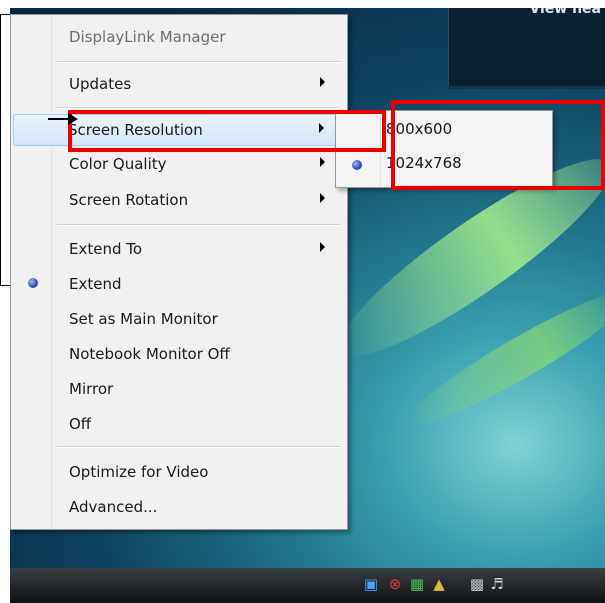 This screenshot has width=605, height=603. What do you see at coordinates (395, 584) in the screenshot?
I see `security-alert-icon: ⊗` at bounding box center [395, 584].